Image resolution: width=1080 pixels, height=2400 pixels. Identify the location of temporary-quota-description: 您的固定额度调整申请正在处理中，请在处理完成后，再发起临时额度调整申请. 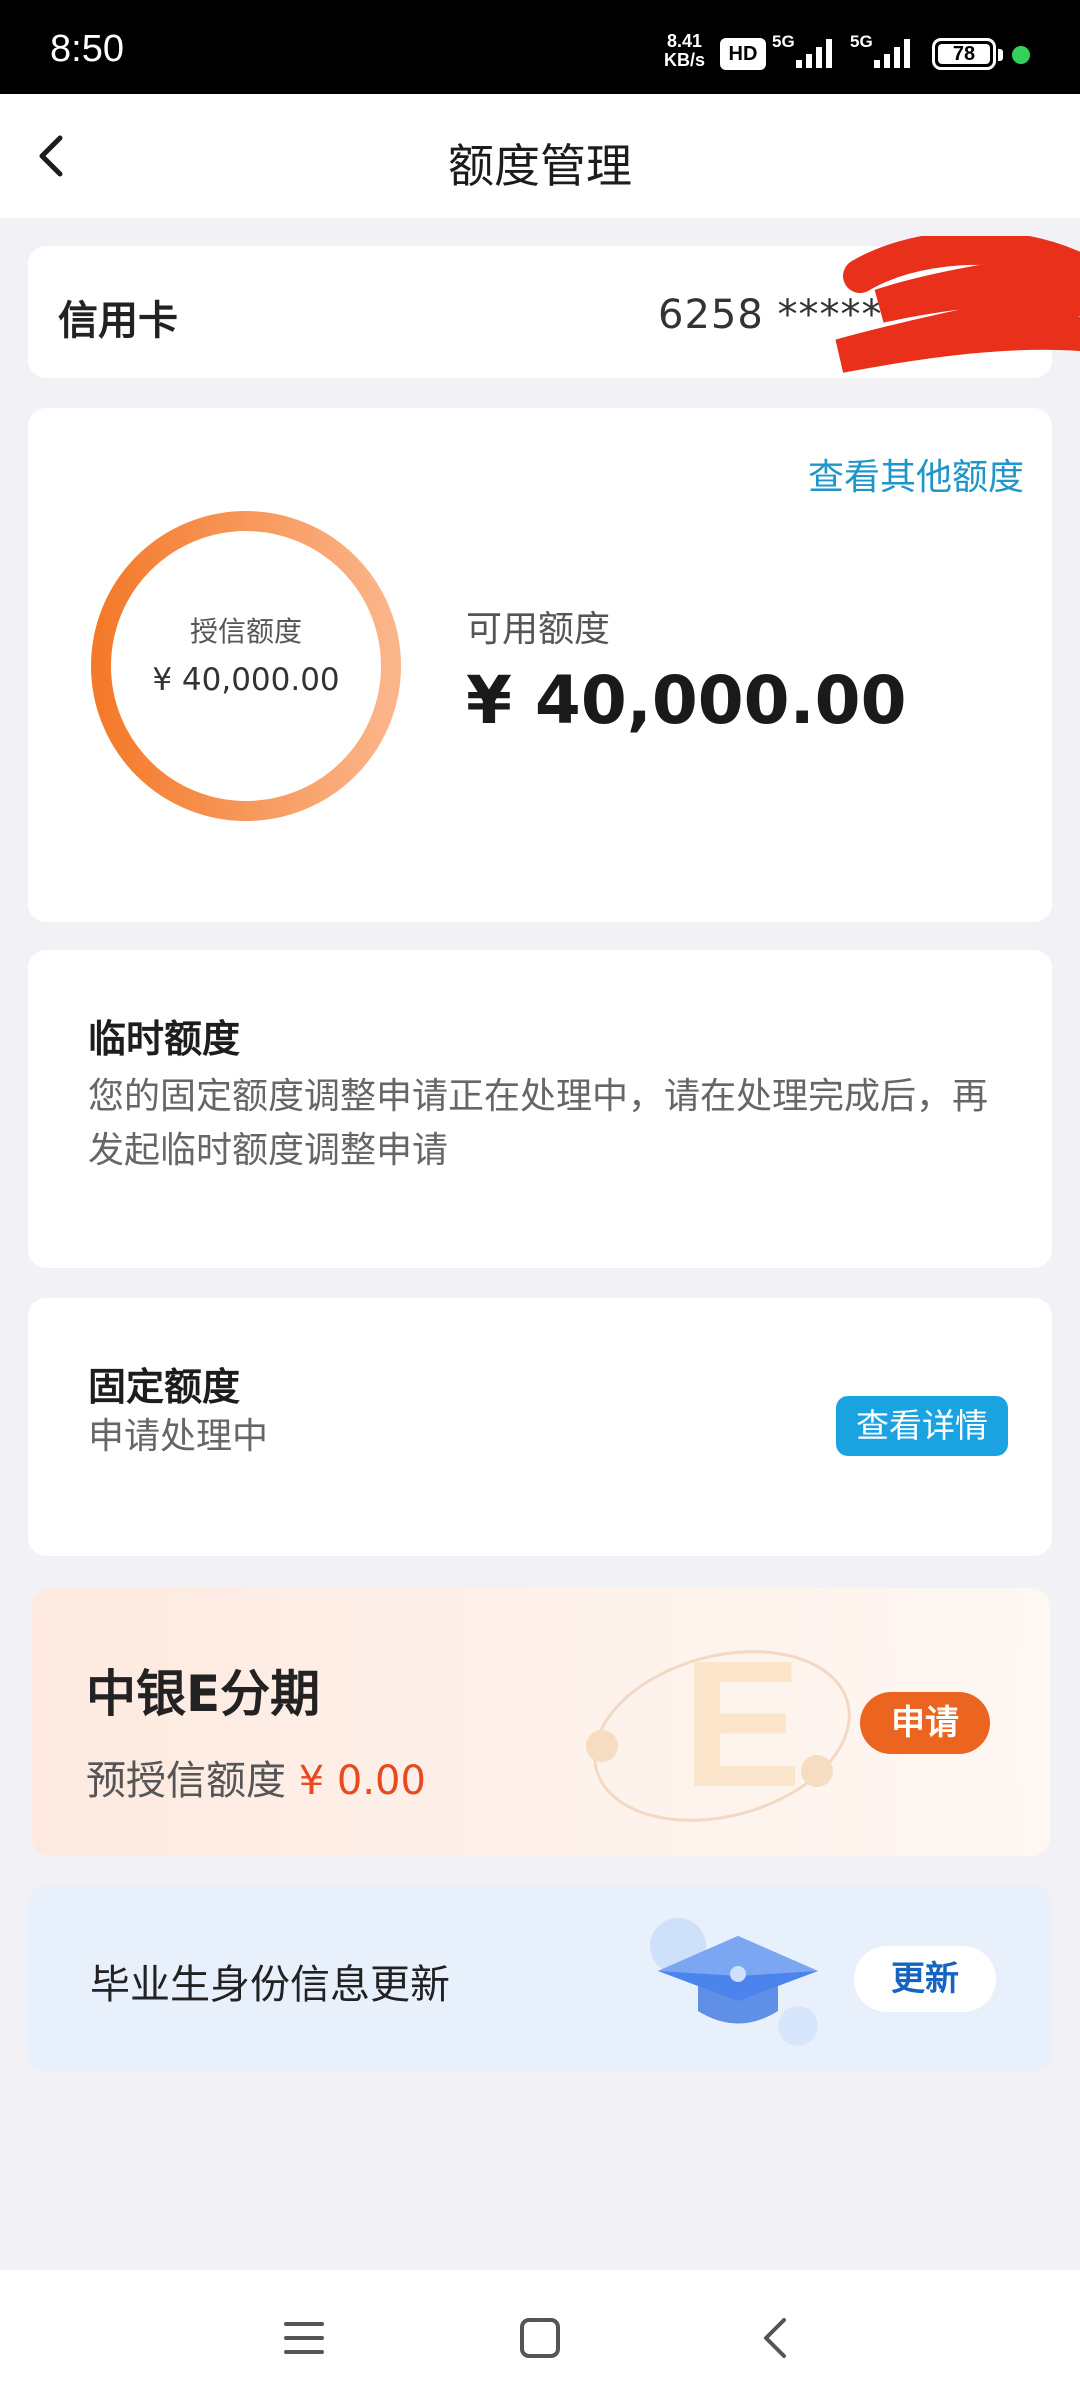
(538, 1123).